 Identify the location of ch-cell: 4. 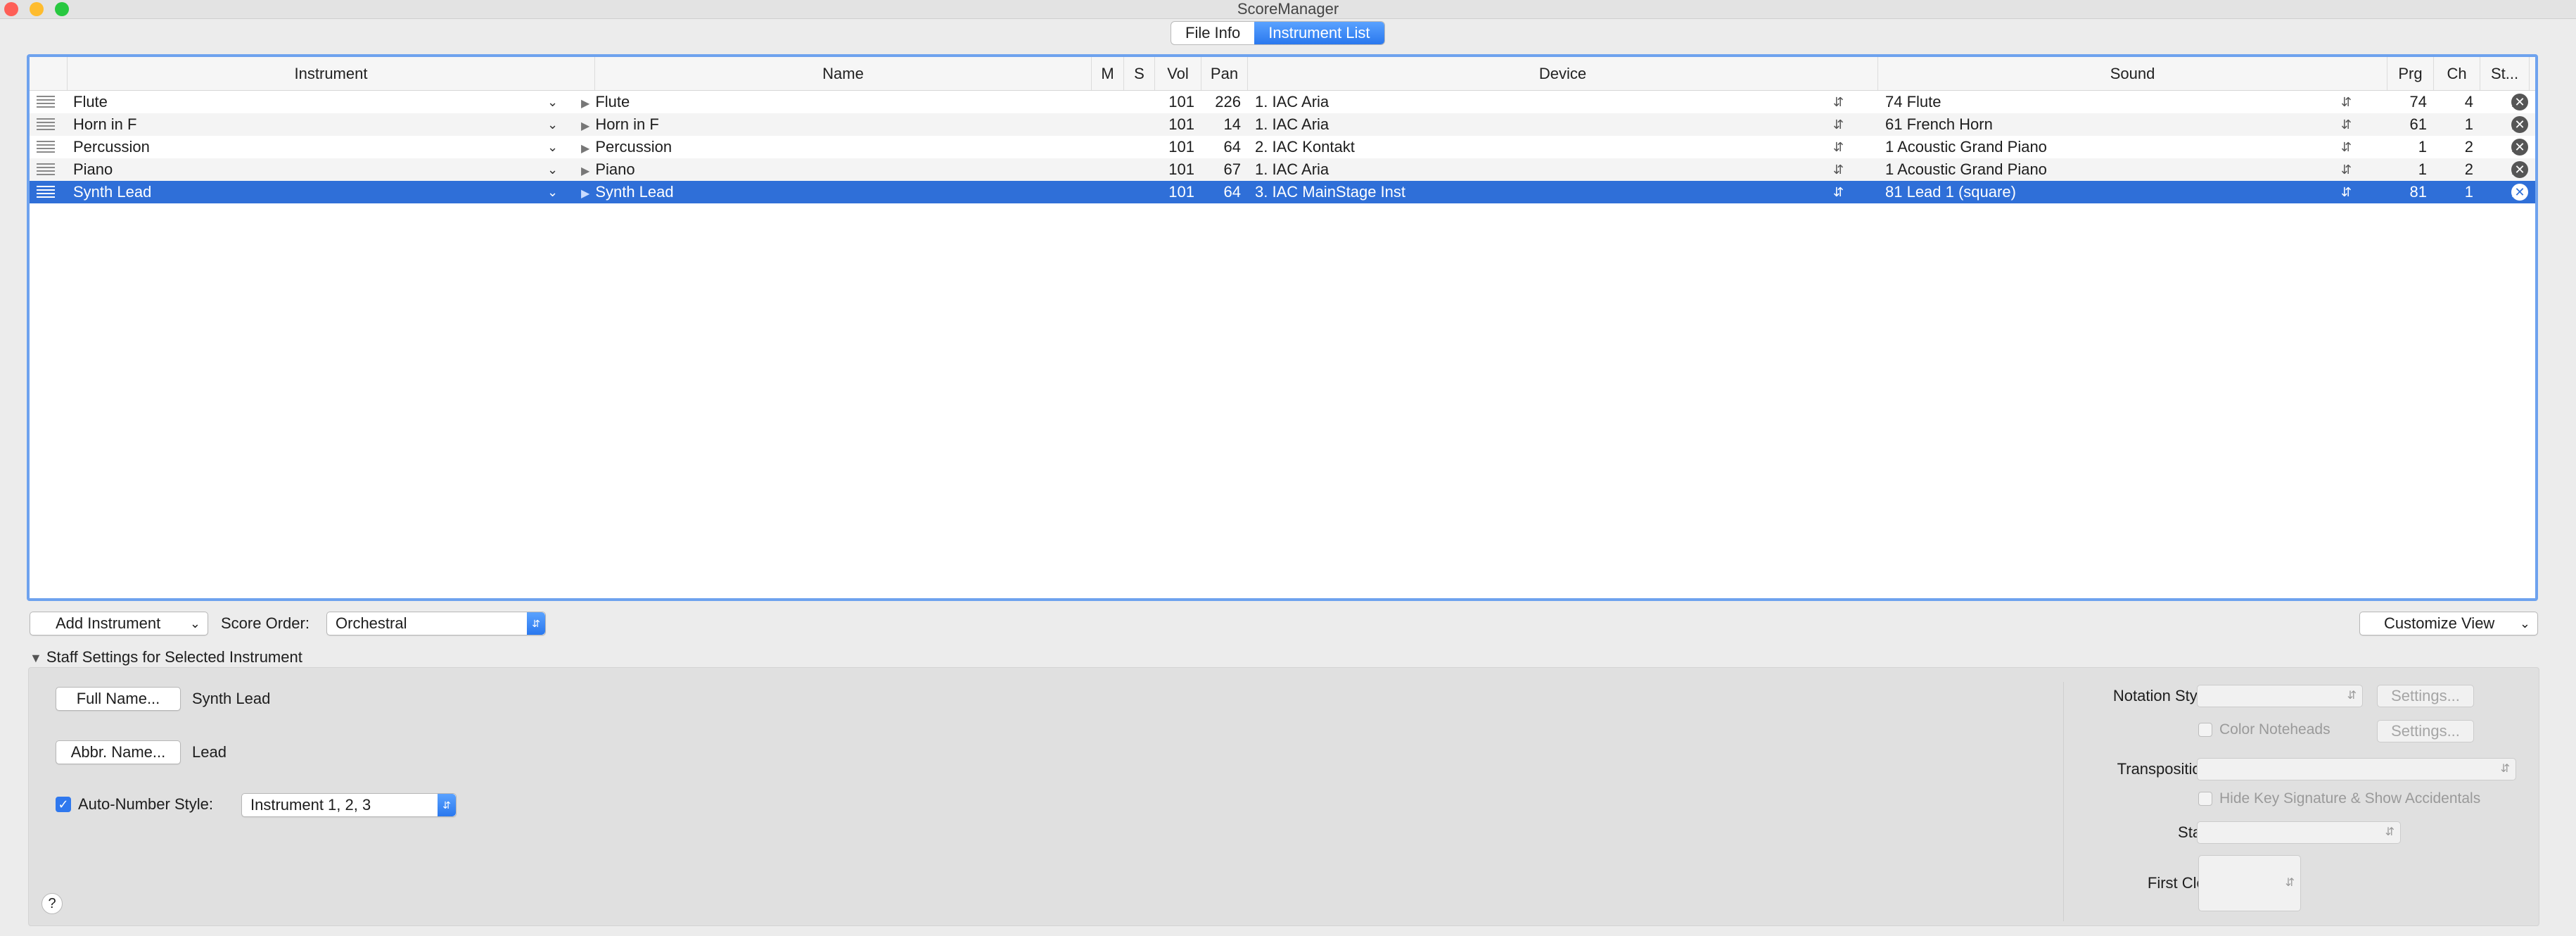
(2457, 102).